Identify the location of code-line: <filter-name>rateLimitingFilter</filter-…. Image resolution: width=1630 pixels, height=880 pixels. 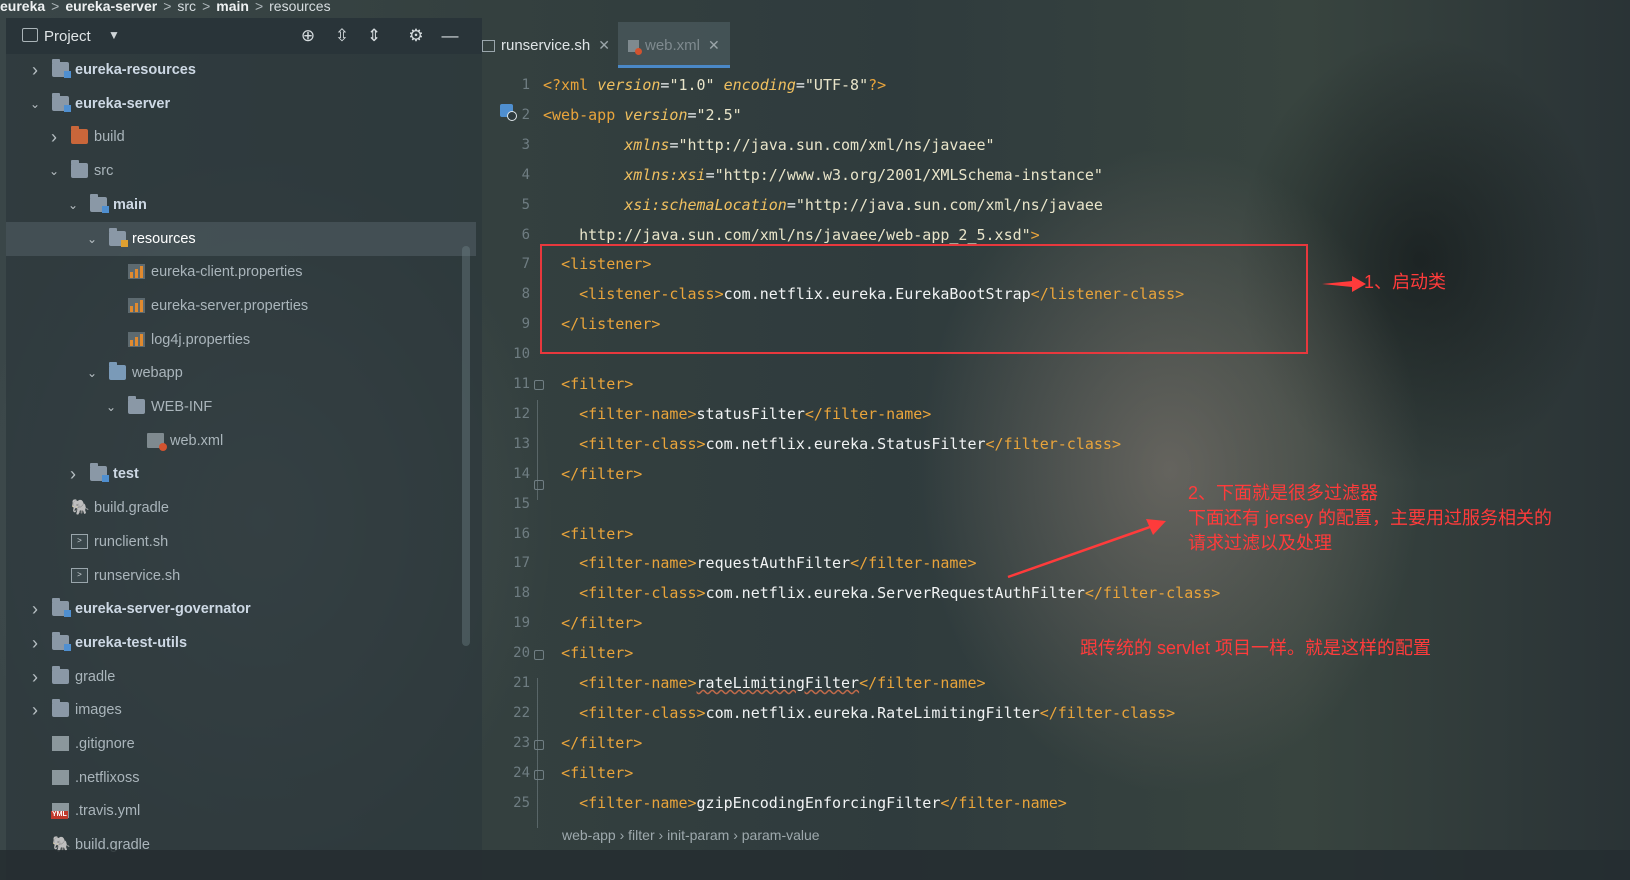
(764, 683).